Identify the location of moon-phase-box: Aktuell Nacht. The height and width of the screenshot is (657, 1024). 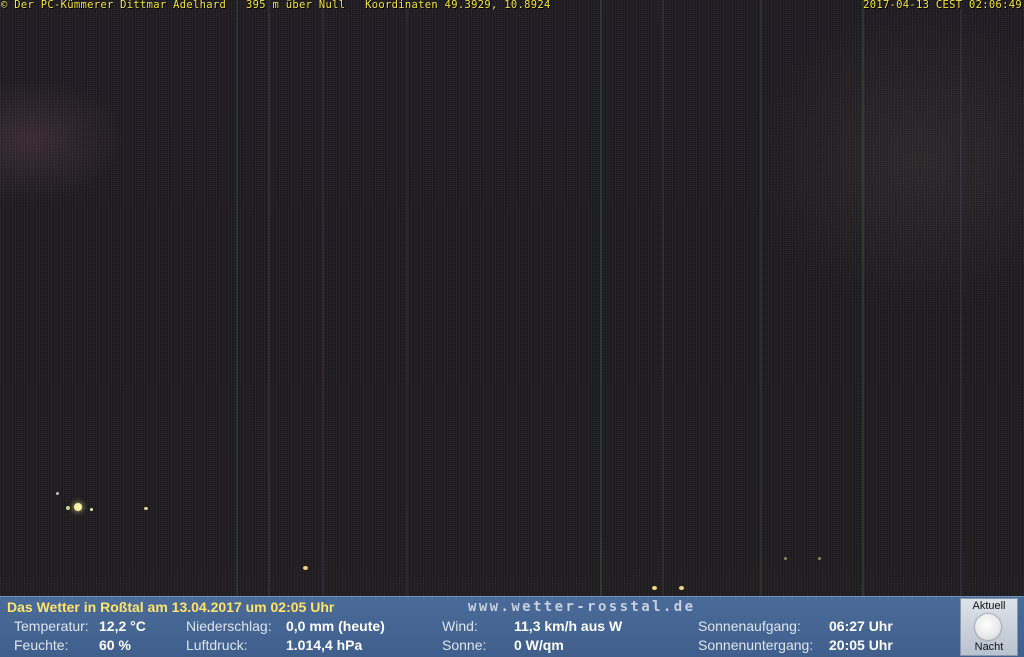
(989, 627).